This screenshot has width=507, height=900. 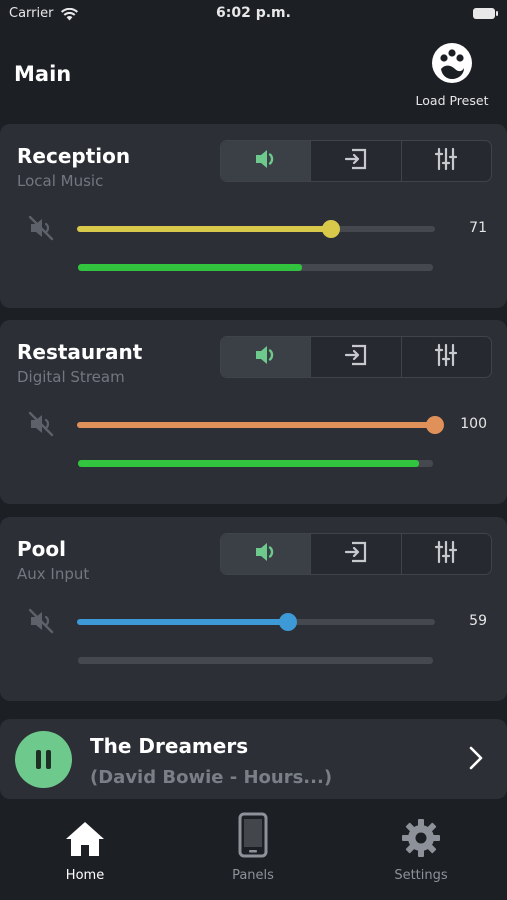 I want to click on volume-value: 71, so click(x=478, y=228).